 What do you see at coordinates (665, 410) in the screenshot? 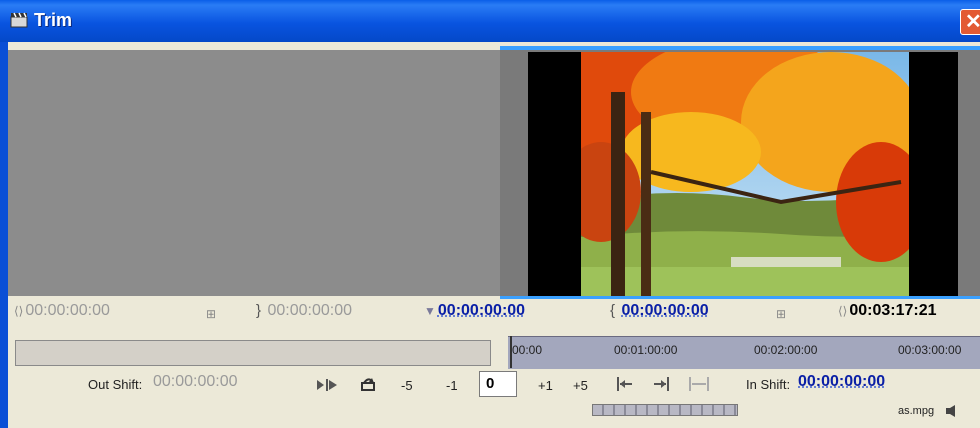
I see `zoom-scroller` at bounding box center [665, 410].